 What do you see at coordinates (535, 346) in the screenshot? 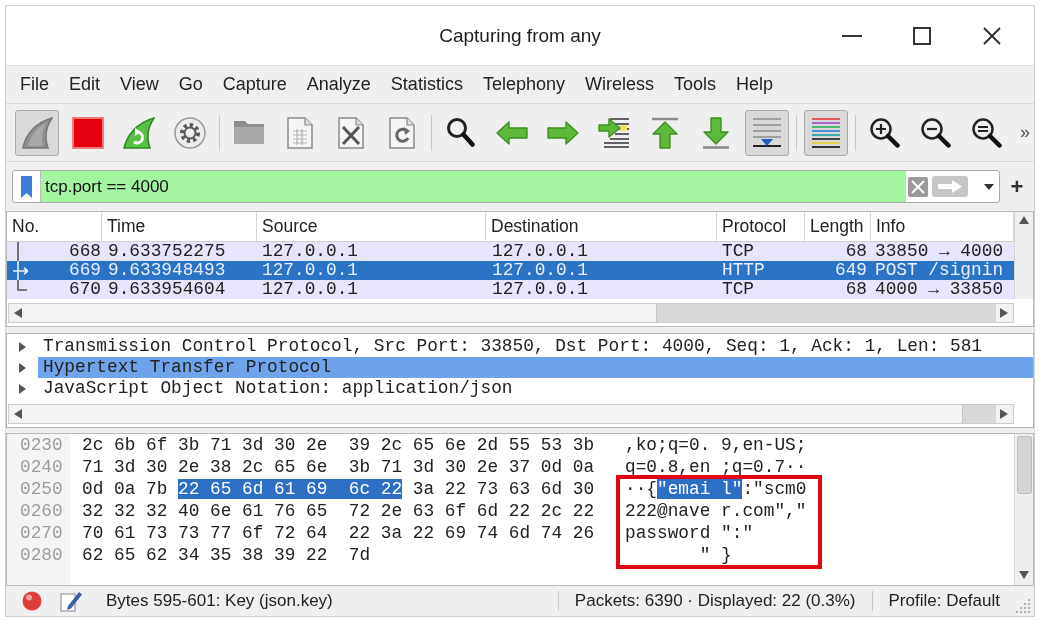
I see `tree-item: Transmission Control Protocol, Src Port: 33850, Dst Port: 4000, Seq: 1, Ack: 1, Len: 581` at bounding box center [535, 346].